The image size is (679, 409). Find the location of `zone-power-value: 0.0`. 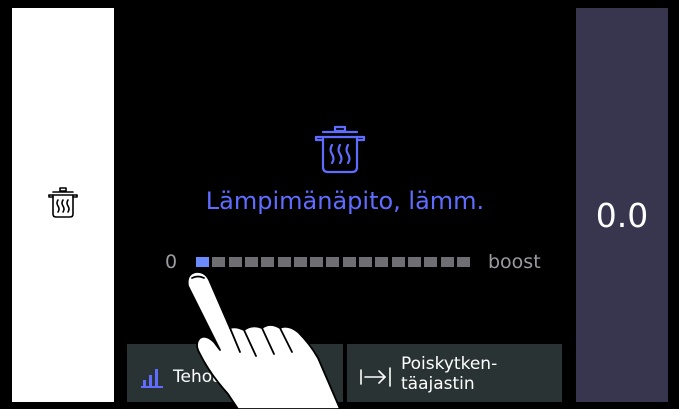

zone-power-value: 0.0 is located at coordinates (622, 215).